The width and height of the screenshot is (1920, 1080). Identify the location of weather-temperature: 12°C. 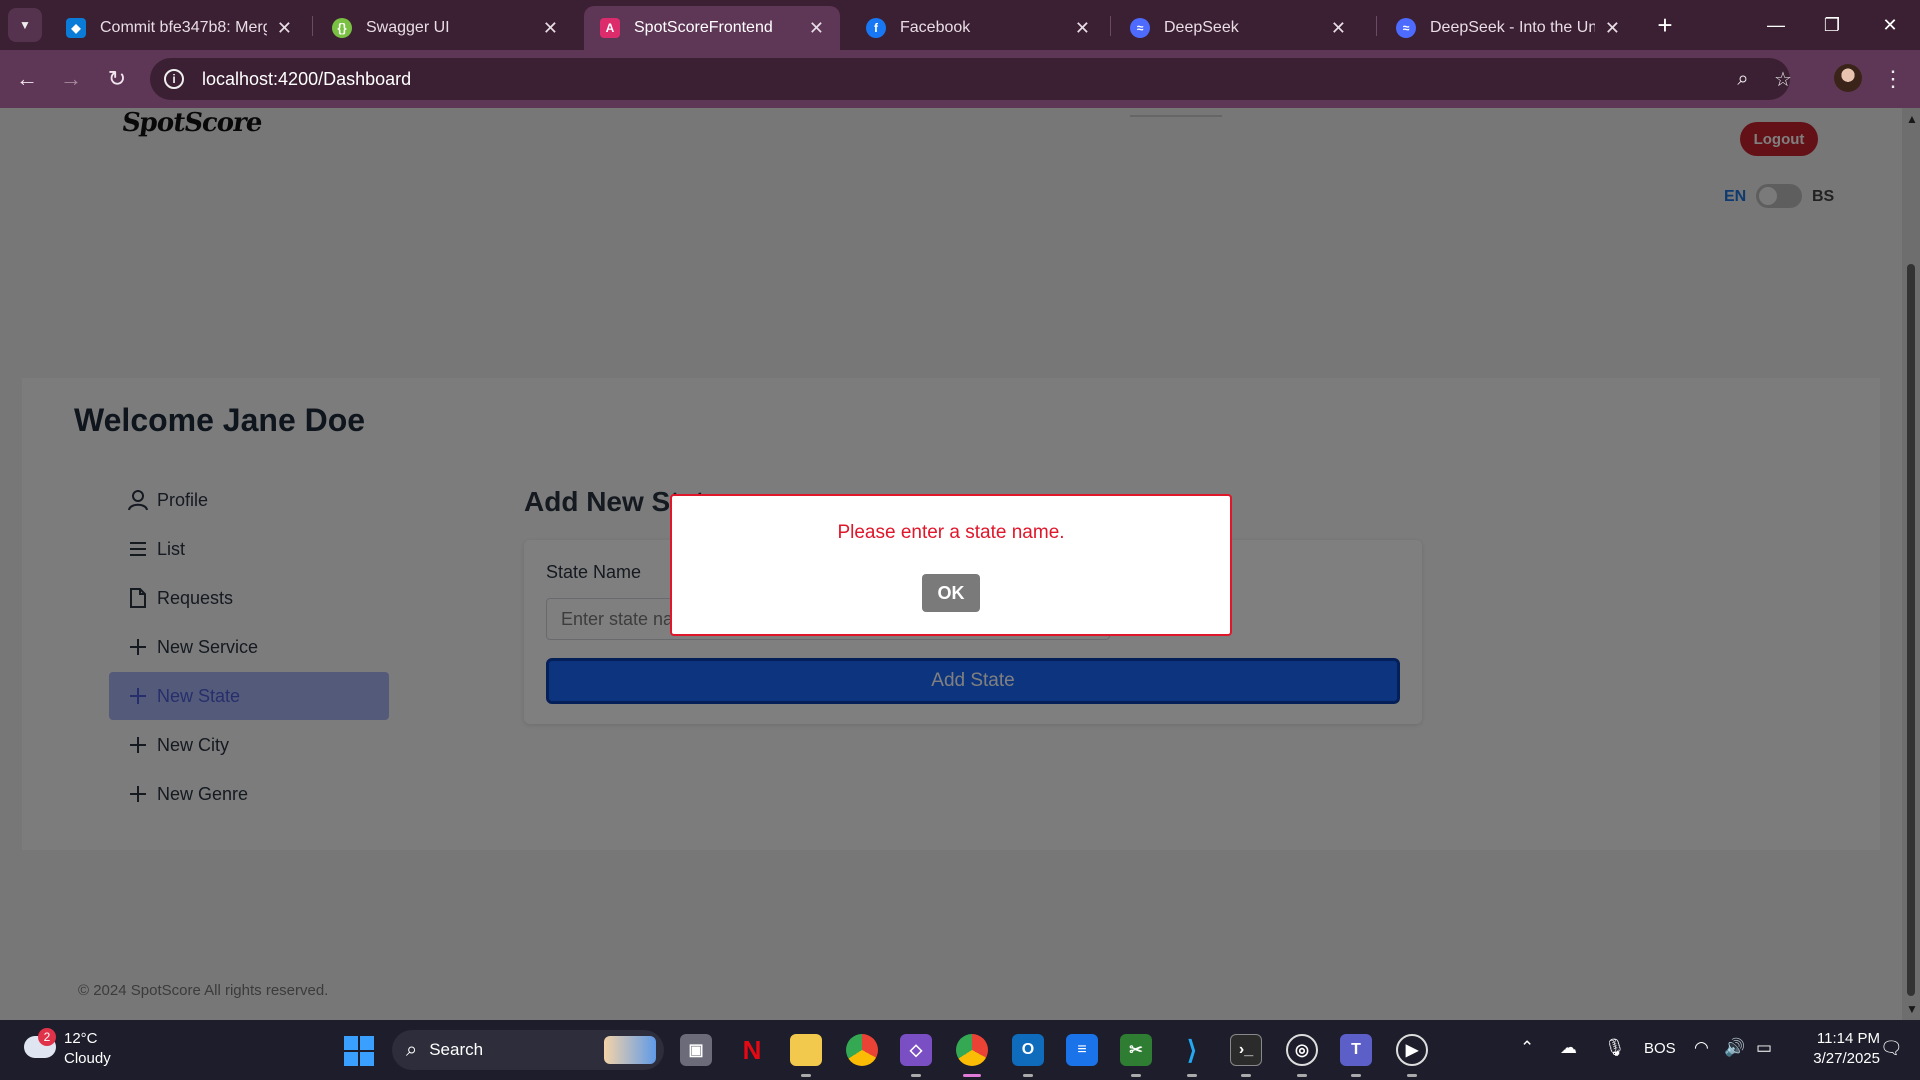
(81, 1038).